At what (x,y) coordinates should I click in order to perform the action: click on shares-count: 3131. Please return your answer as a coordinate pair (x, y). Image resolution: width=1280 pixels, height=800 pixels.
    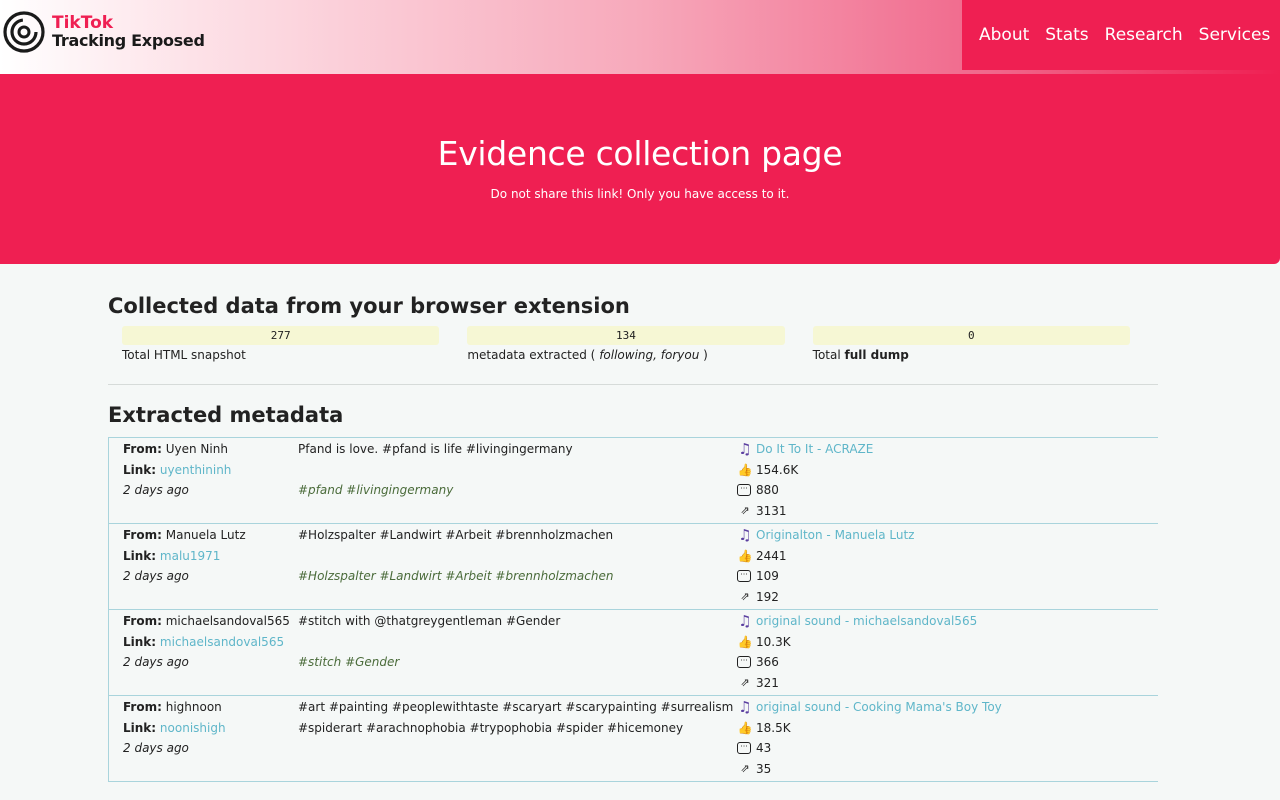
    Looking at the image, I should click on (771, 510).